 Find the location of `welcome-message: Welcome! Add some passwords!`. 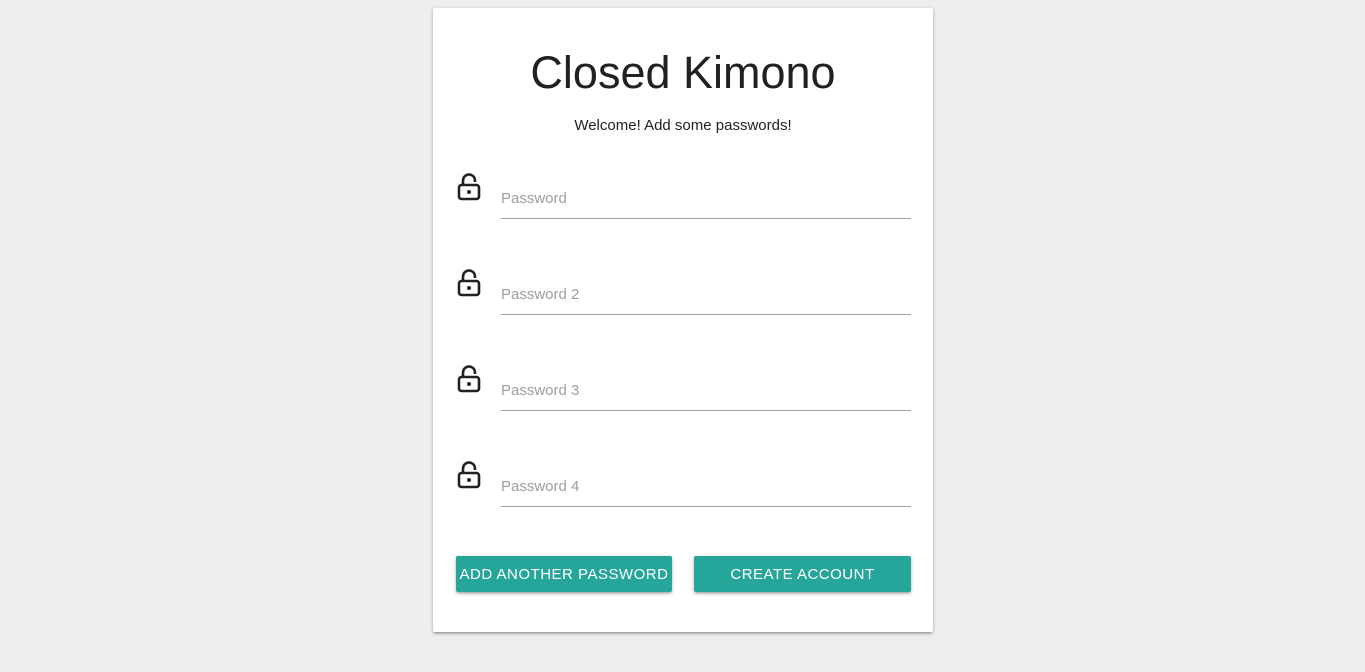

welcome-message: Welcome! Add some passwords! is located at coordinates (683, 125).